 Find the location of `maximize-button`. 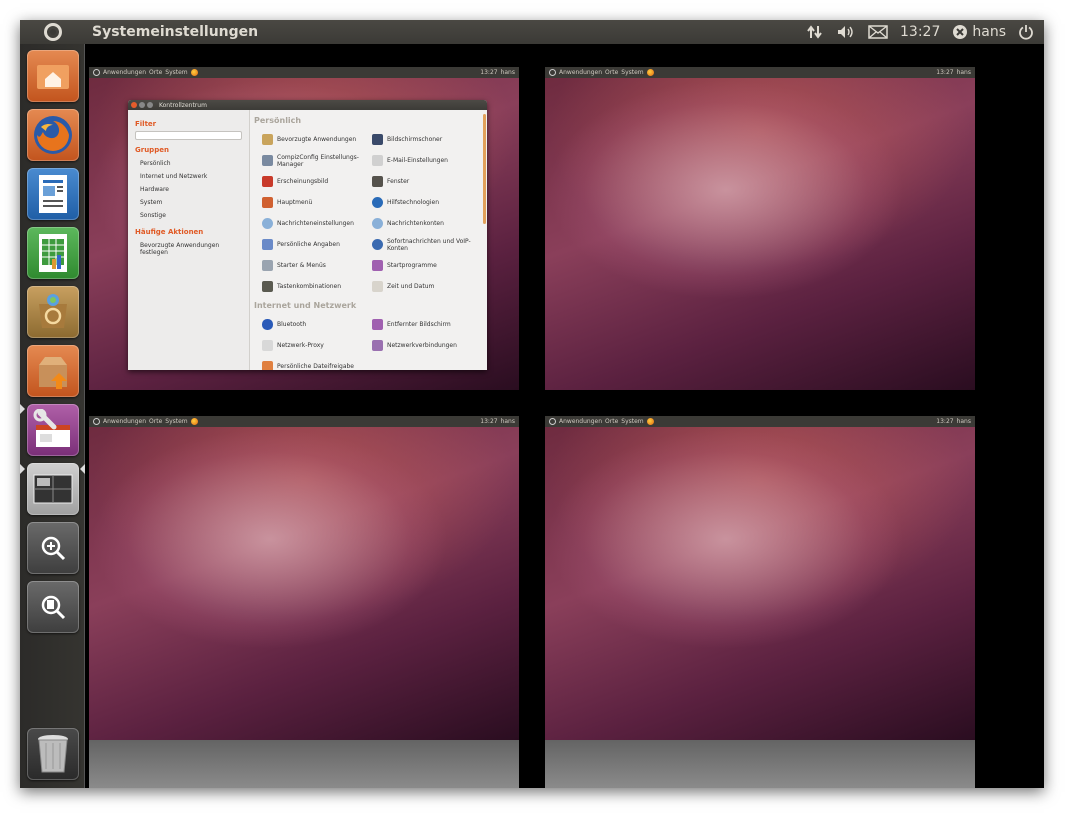

maximize-button is located at coordinates (150, 105).